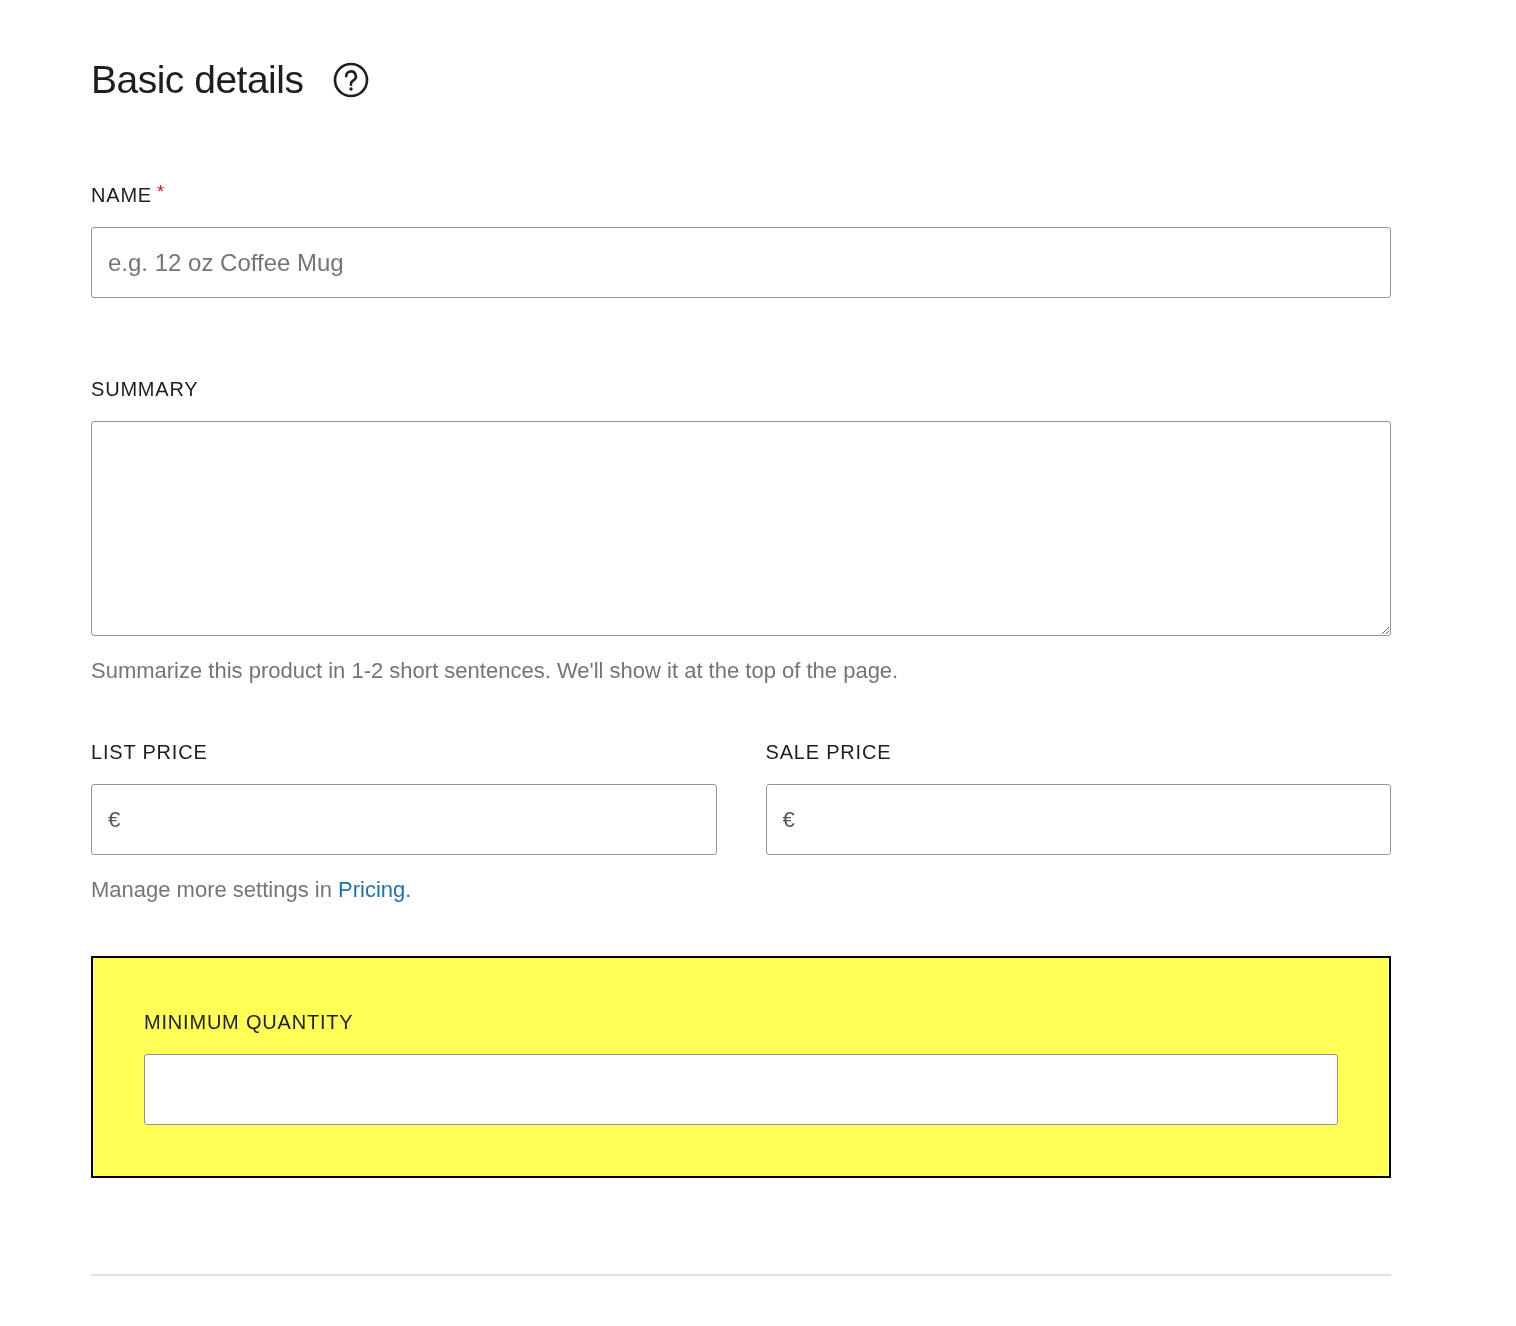 The width and height of the screenshot is (1516, 1326). What do you see at coordinates (249, 1022) in the screenshot?
I see `field-label: MINIMUM QUANTITY` at bounding box center [249, 1022].